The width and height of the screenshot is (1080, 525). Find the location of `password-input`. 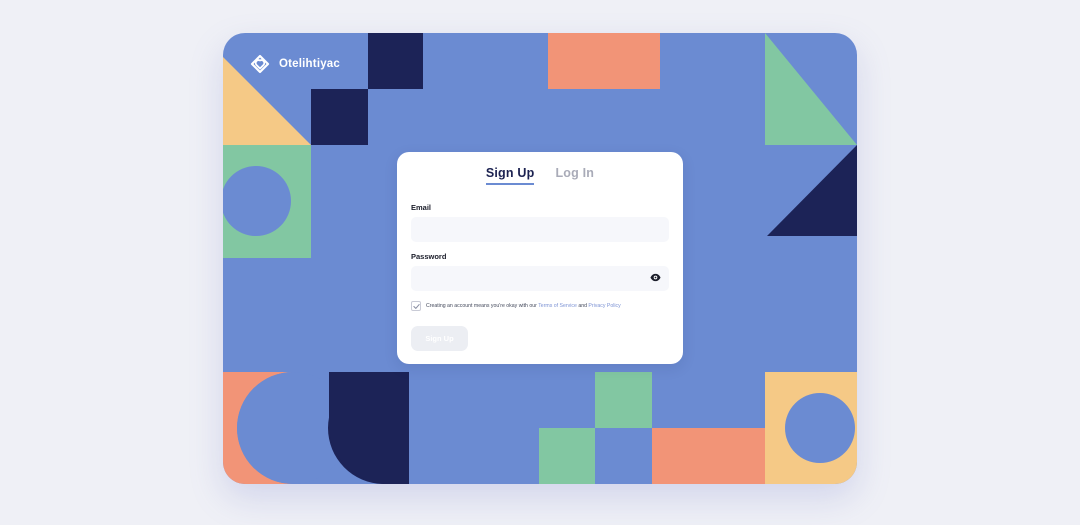

password-input is located at coordinates (540, 278).